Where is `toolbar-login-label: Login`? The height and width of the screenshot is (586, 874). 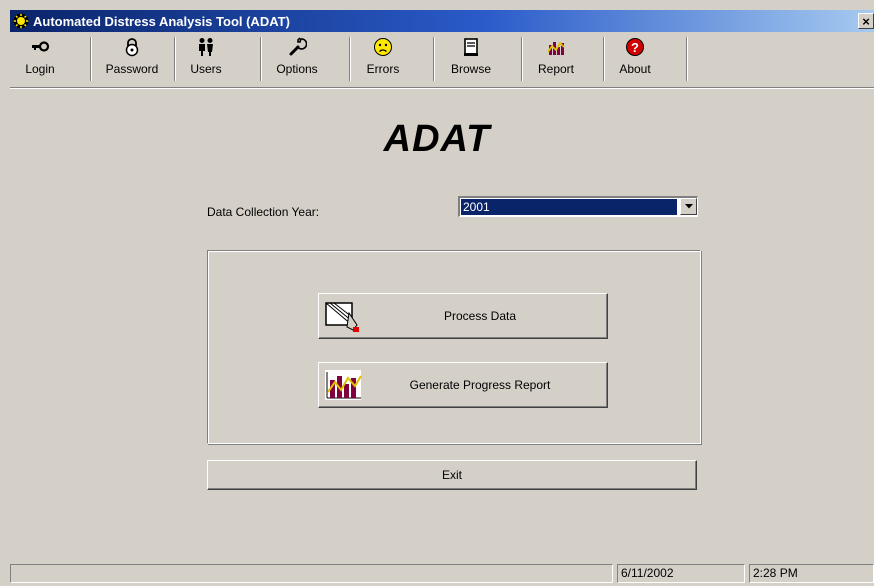
toolbar-login-label: Login is located at coordinates (40, 69).